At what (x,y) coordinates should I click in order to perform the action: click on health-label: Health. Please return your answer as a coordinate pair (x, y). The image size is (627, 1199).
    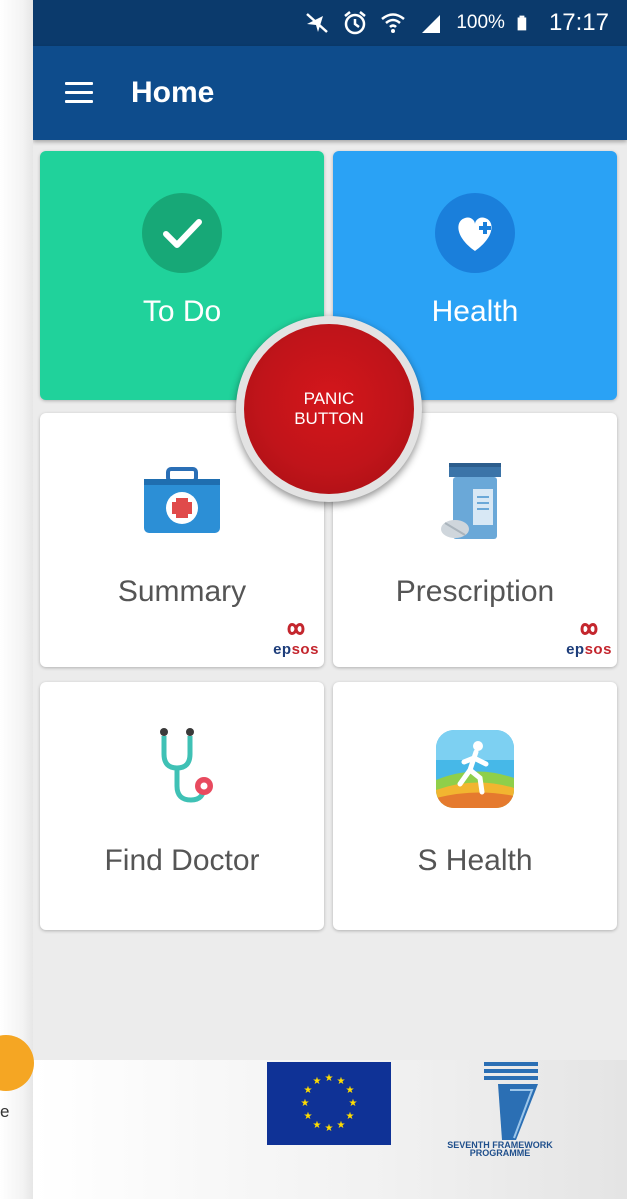
    Looking at the image, I should click on (475, 311).